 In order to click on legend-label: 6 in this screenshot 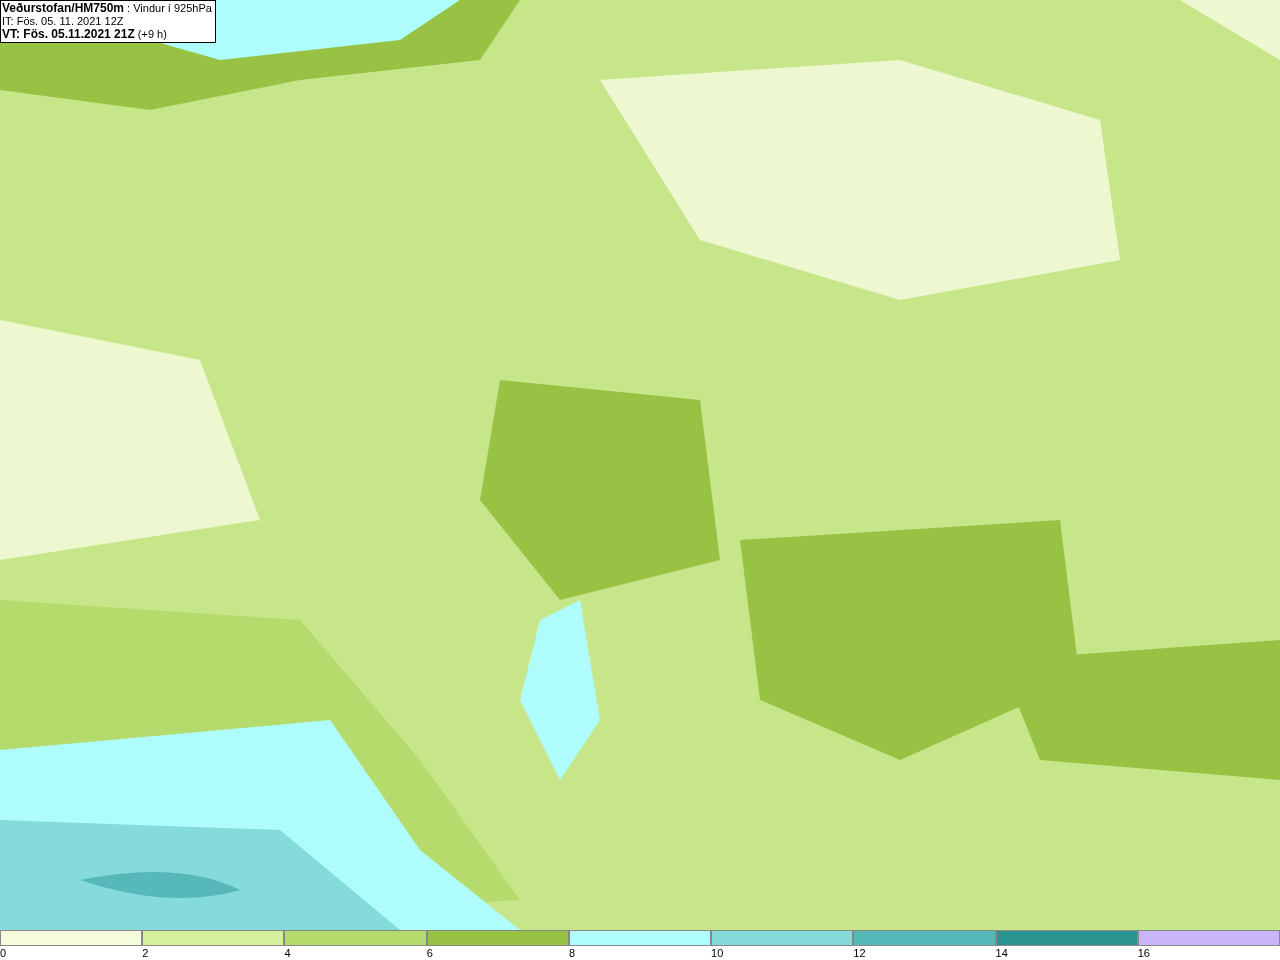, I will do `click(429, 953)`.